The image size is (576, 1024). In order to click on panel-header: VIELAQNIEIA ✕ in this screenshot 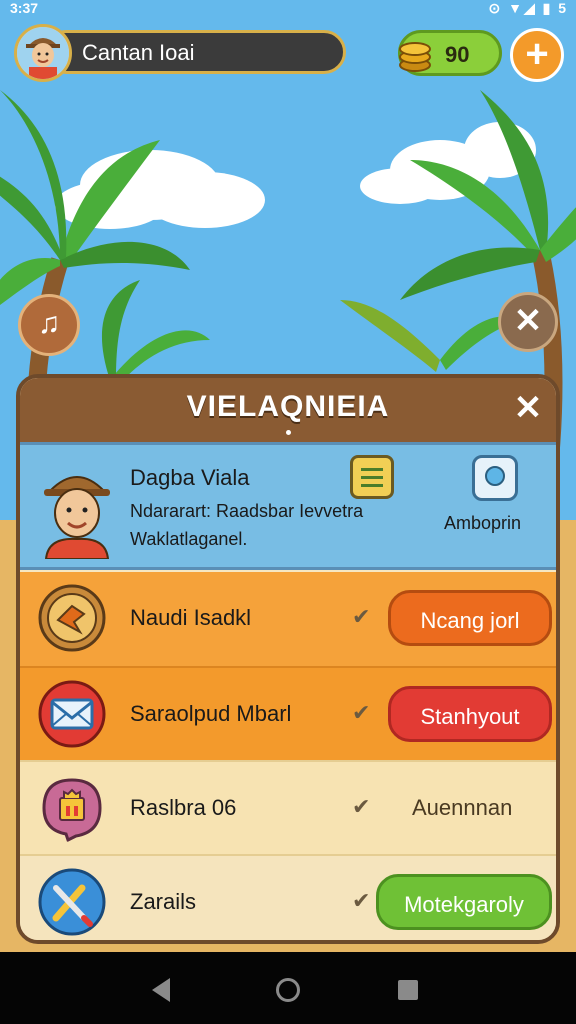, I will do `click(288, 410)`.